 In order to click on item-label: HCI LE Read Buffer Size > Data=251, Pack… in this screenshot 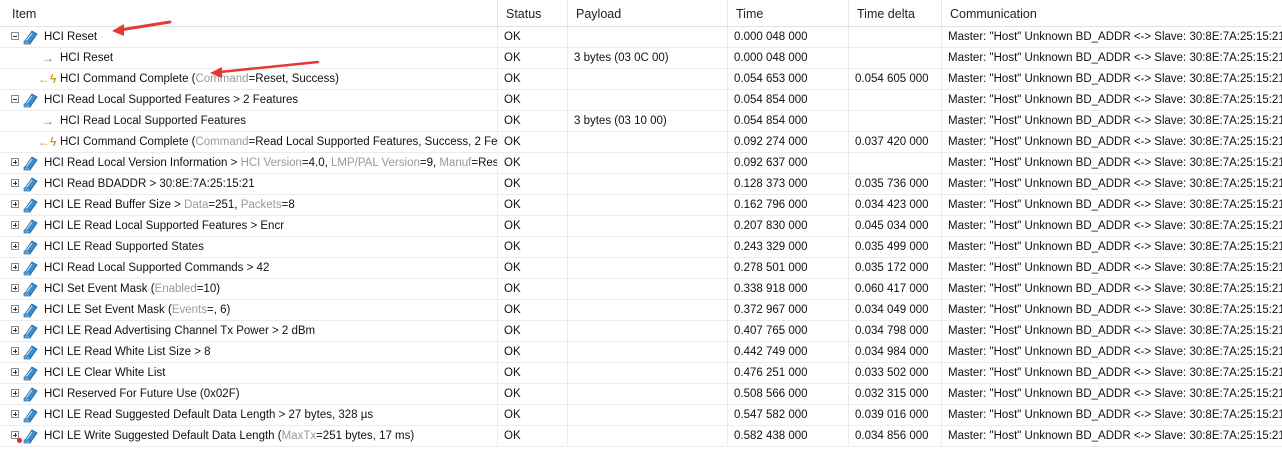, I will do `click(169, 205)`.